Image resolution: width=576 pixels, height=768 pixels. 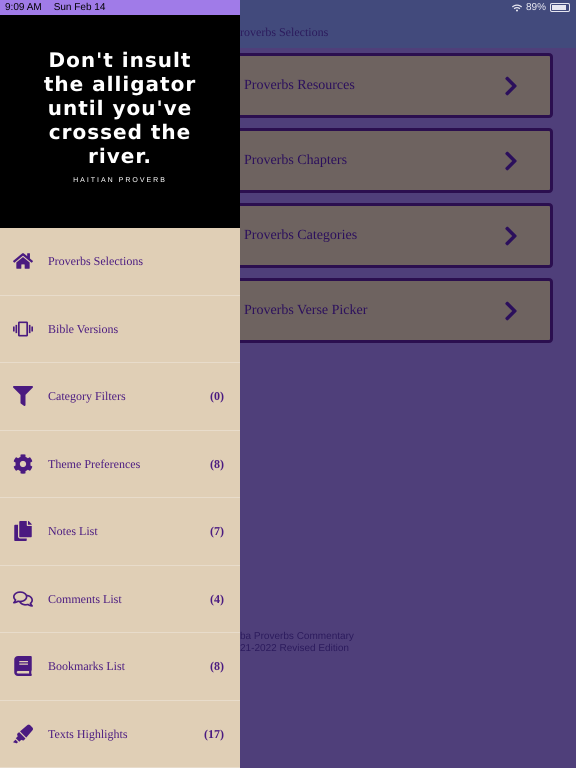 What do you see at coordinates (23, 734) in the screenshot?
I see `highlighter-icon` at bounding box center [23, 734].